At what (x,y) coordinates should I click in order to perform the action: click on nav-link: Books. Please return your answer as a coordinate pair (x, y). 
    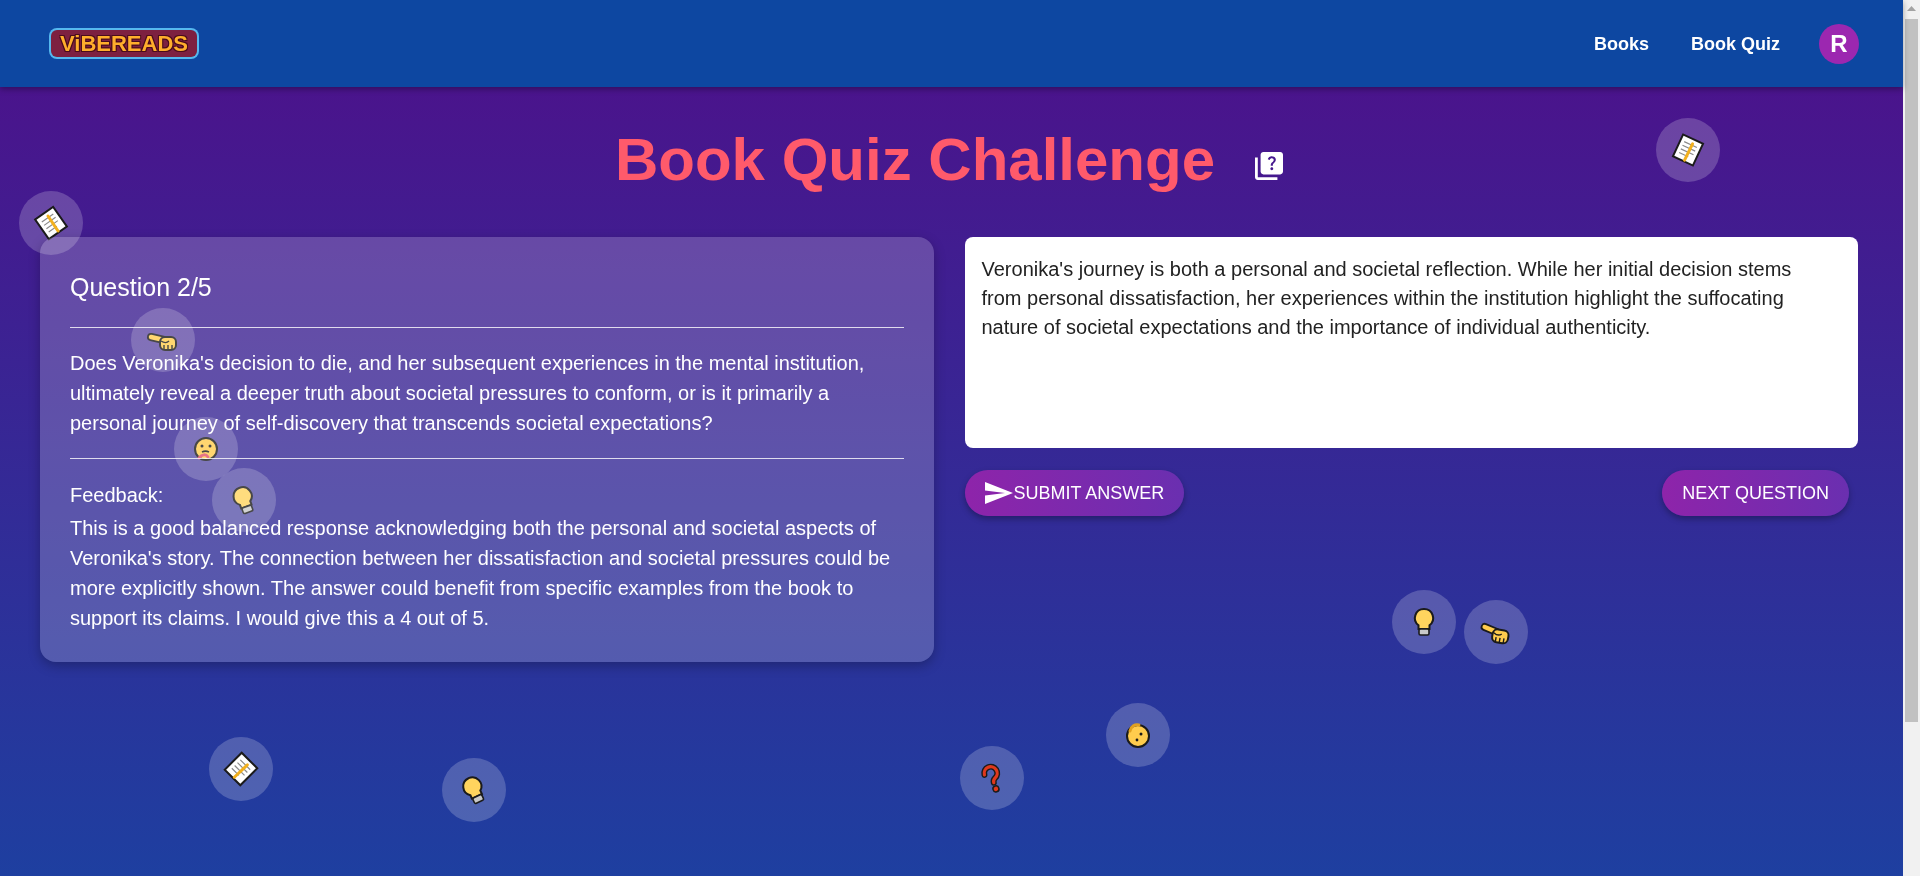
    Looking at the image, I should click on (1621, 43).